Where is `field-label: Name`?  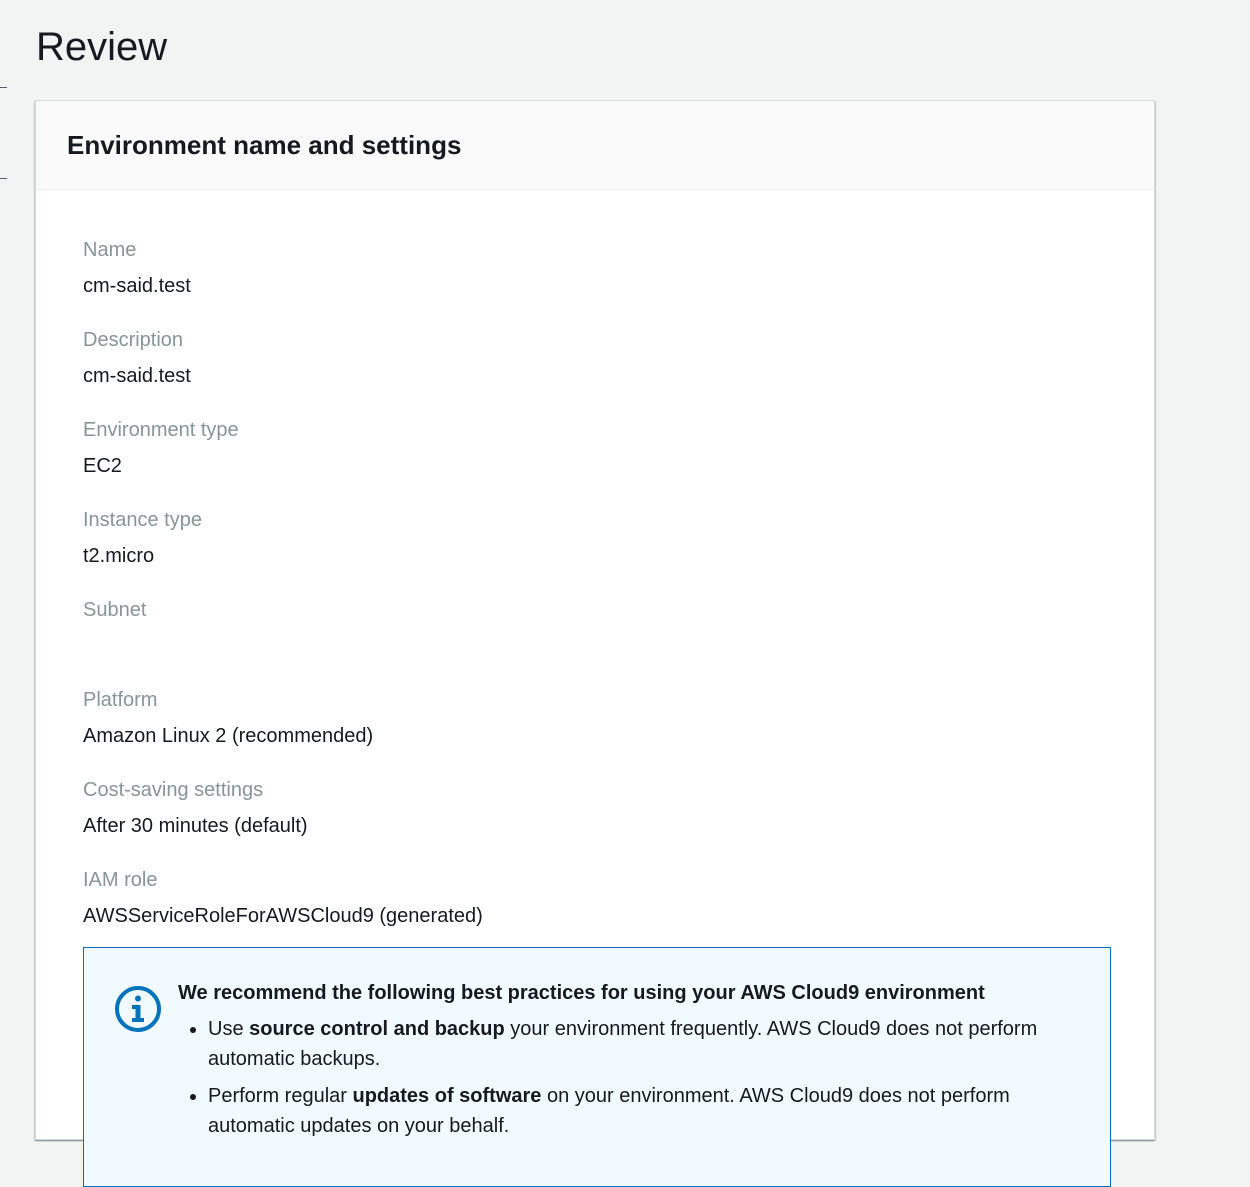 field-label: Name is located at coordinates (110, 250).